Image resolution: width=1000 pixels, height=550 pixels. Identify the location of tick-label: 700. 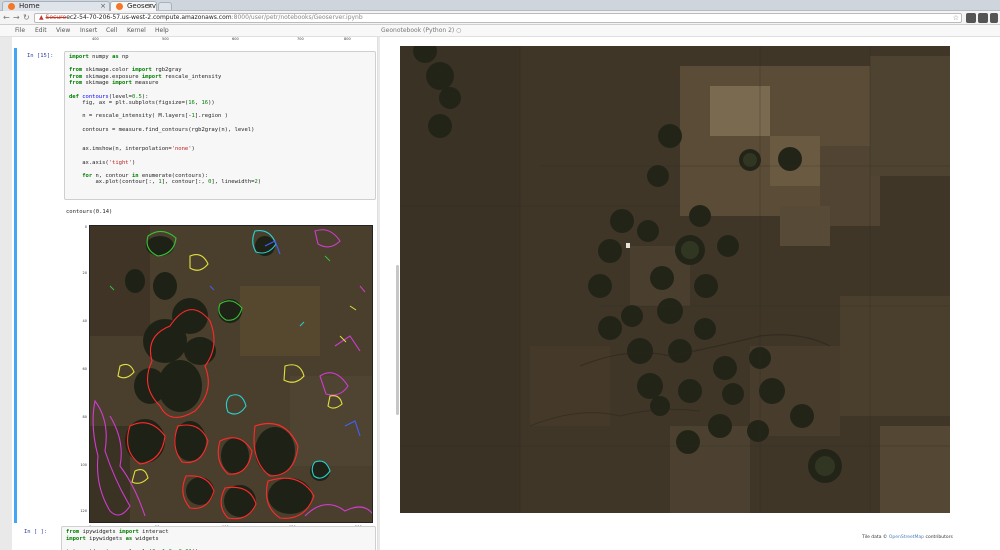
(300, 39).